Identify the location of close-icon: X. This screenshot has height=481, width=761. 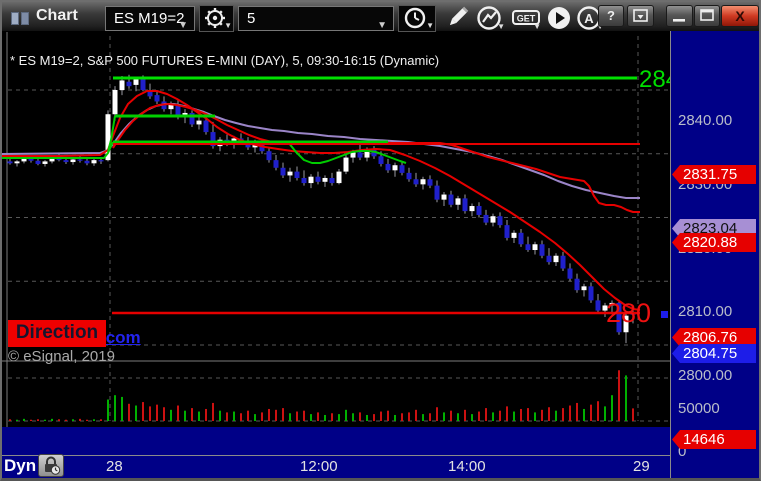
(740, 16).